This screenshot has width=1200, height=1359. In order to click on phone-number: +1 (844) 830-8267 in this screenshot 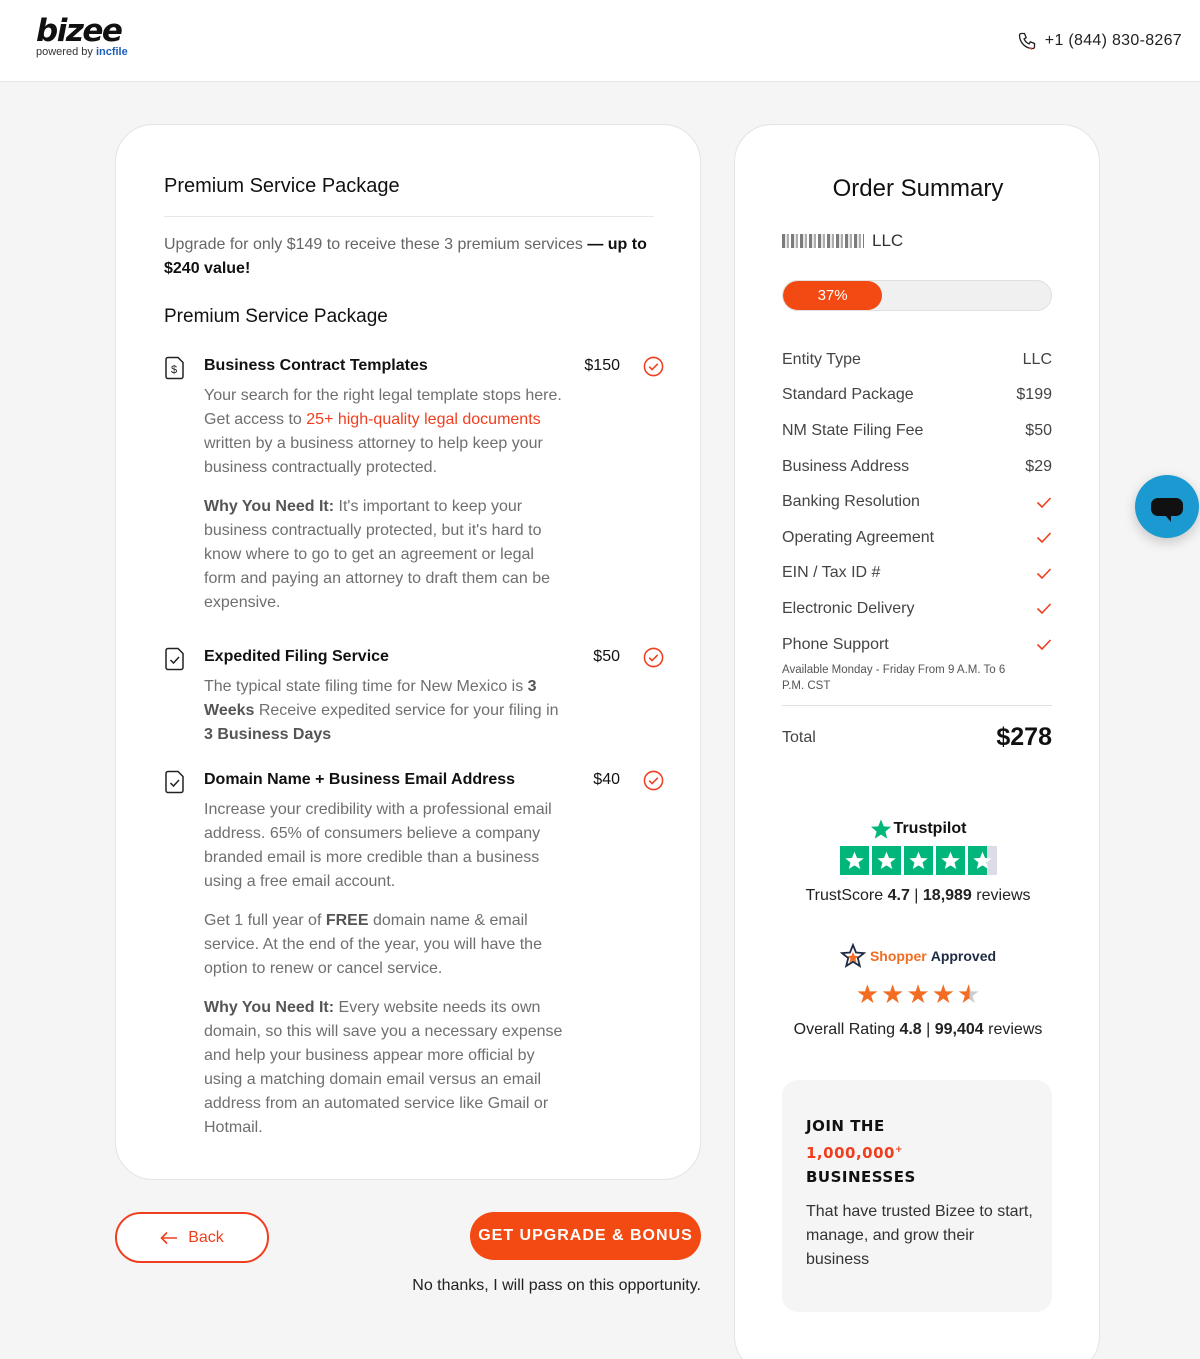, I will do `click(1113, 40)`.